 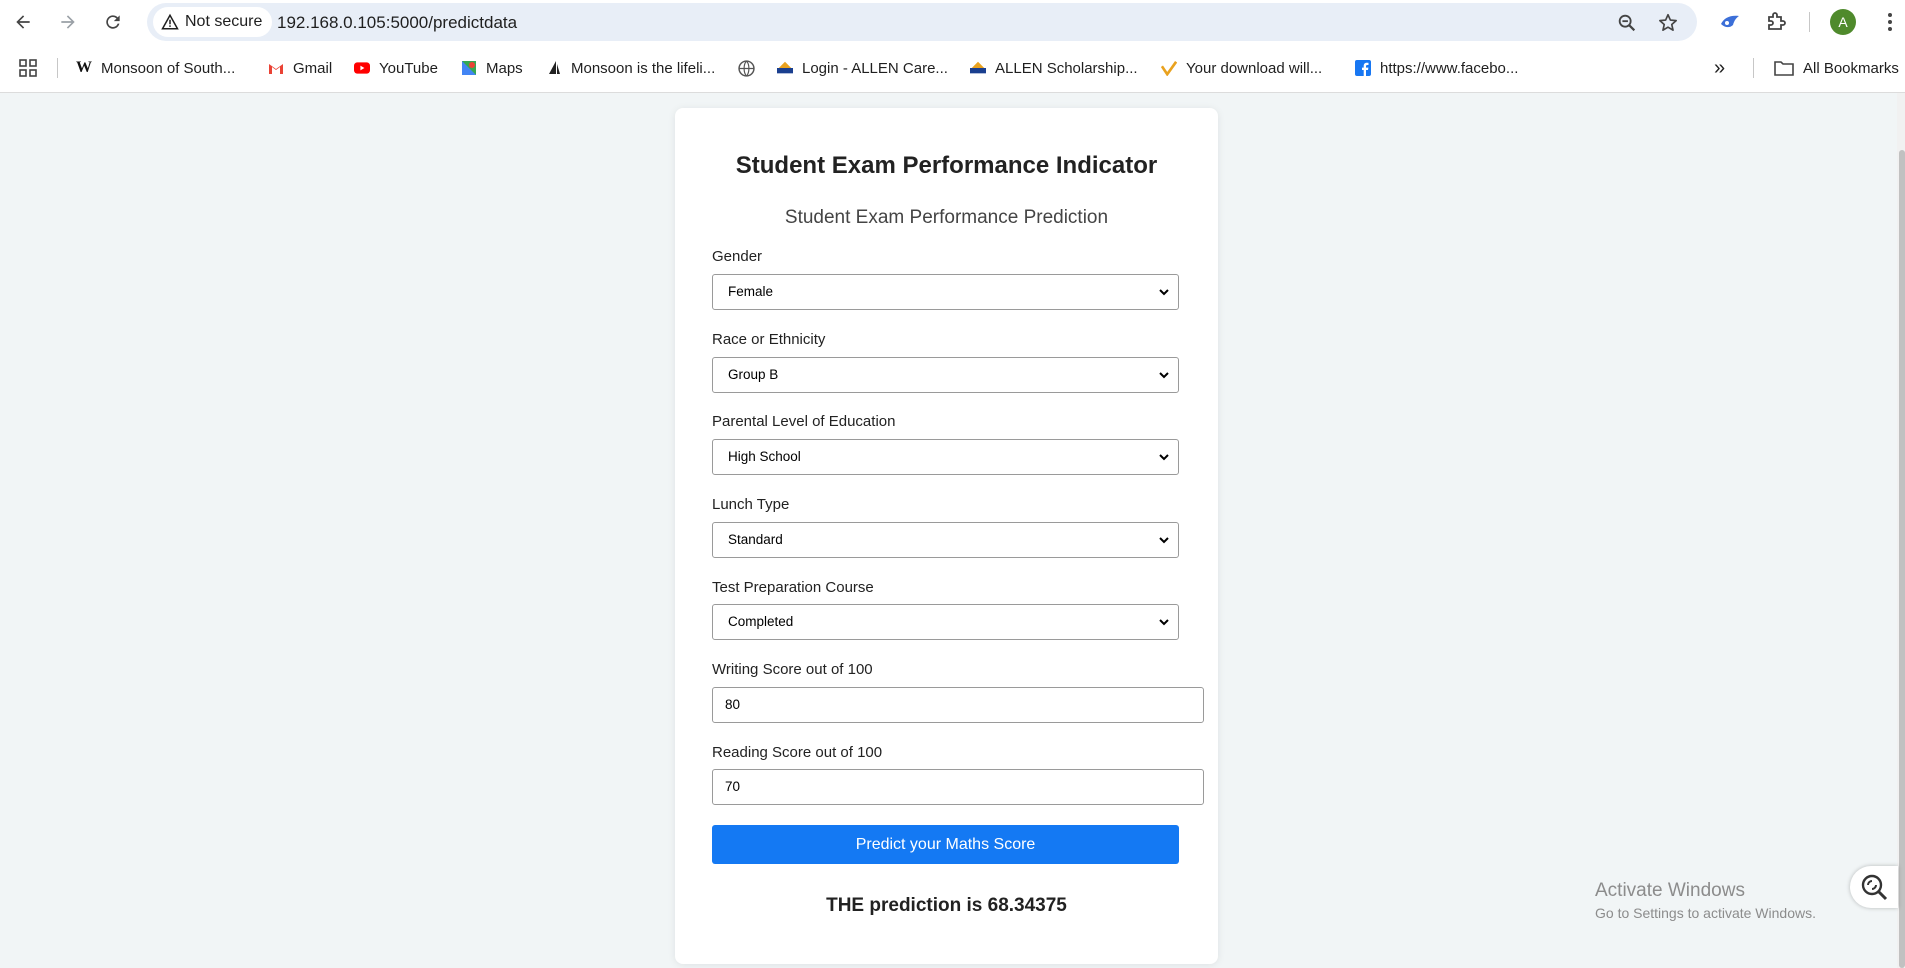 I want to click on parental-education-label: Parental Level of Education, so click(x=804, y=421).